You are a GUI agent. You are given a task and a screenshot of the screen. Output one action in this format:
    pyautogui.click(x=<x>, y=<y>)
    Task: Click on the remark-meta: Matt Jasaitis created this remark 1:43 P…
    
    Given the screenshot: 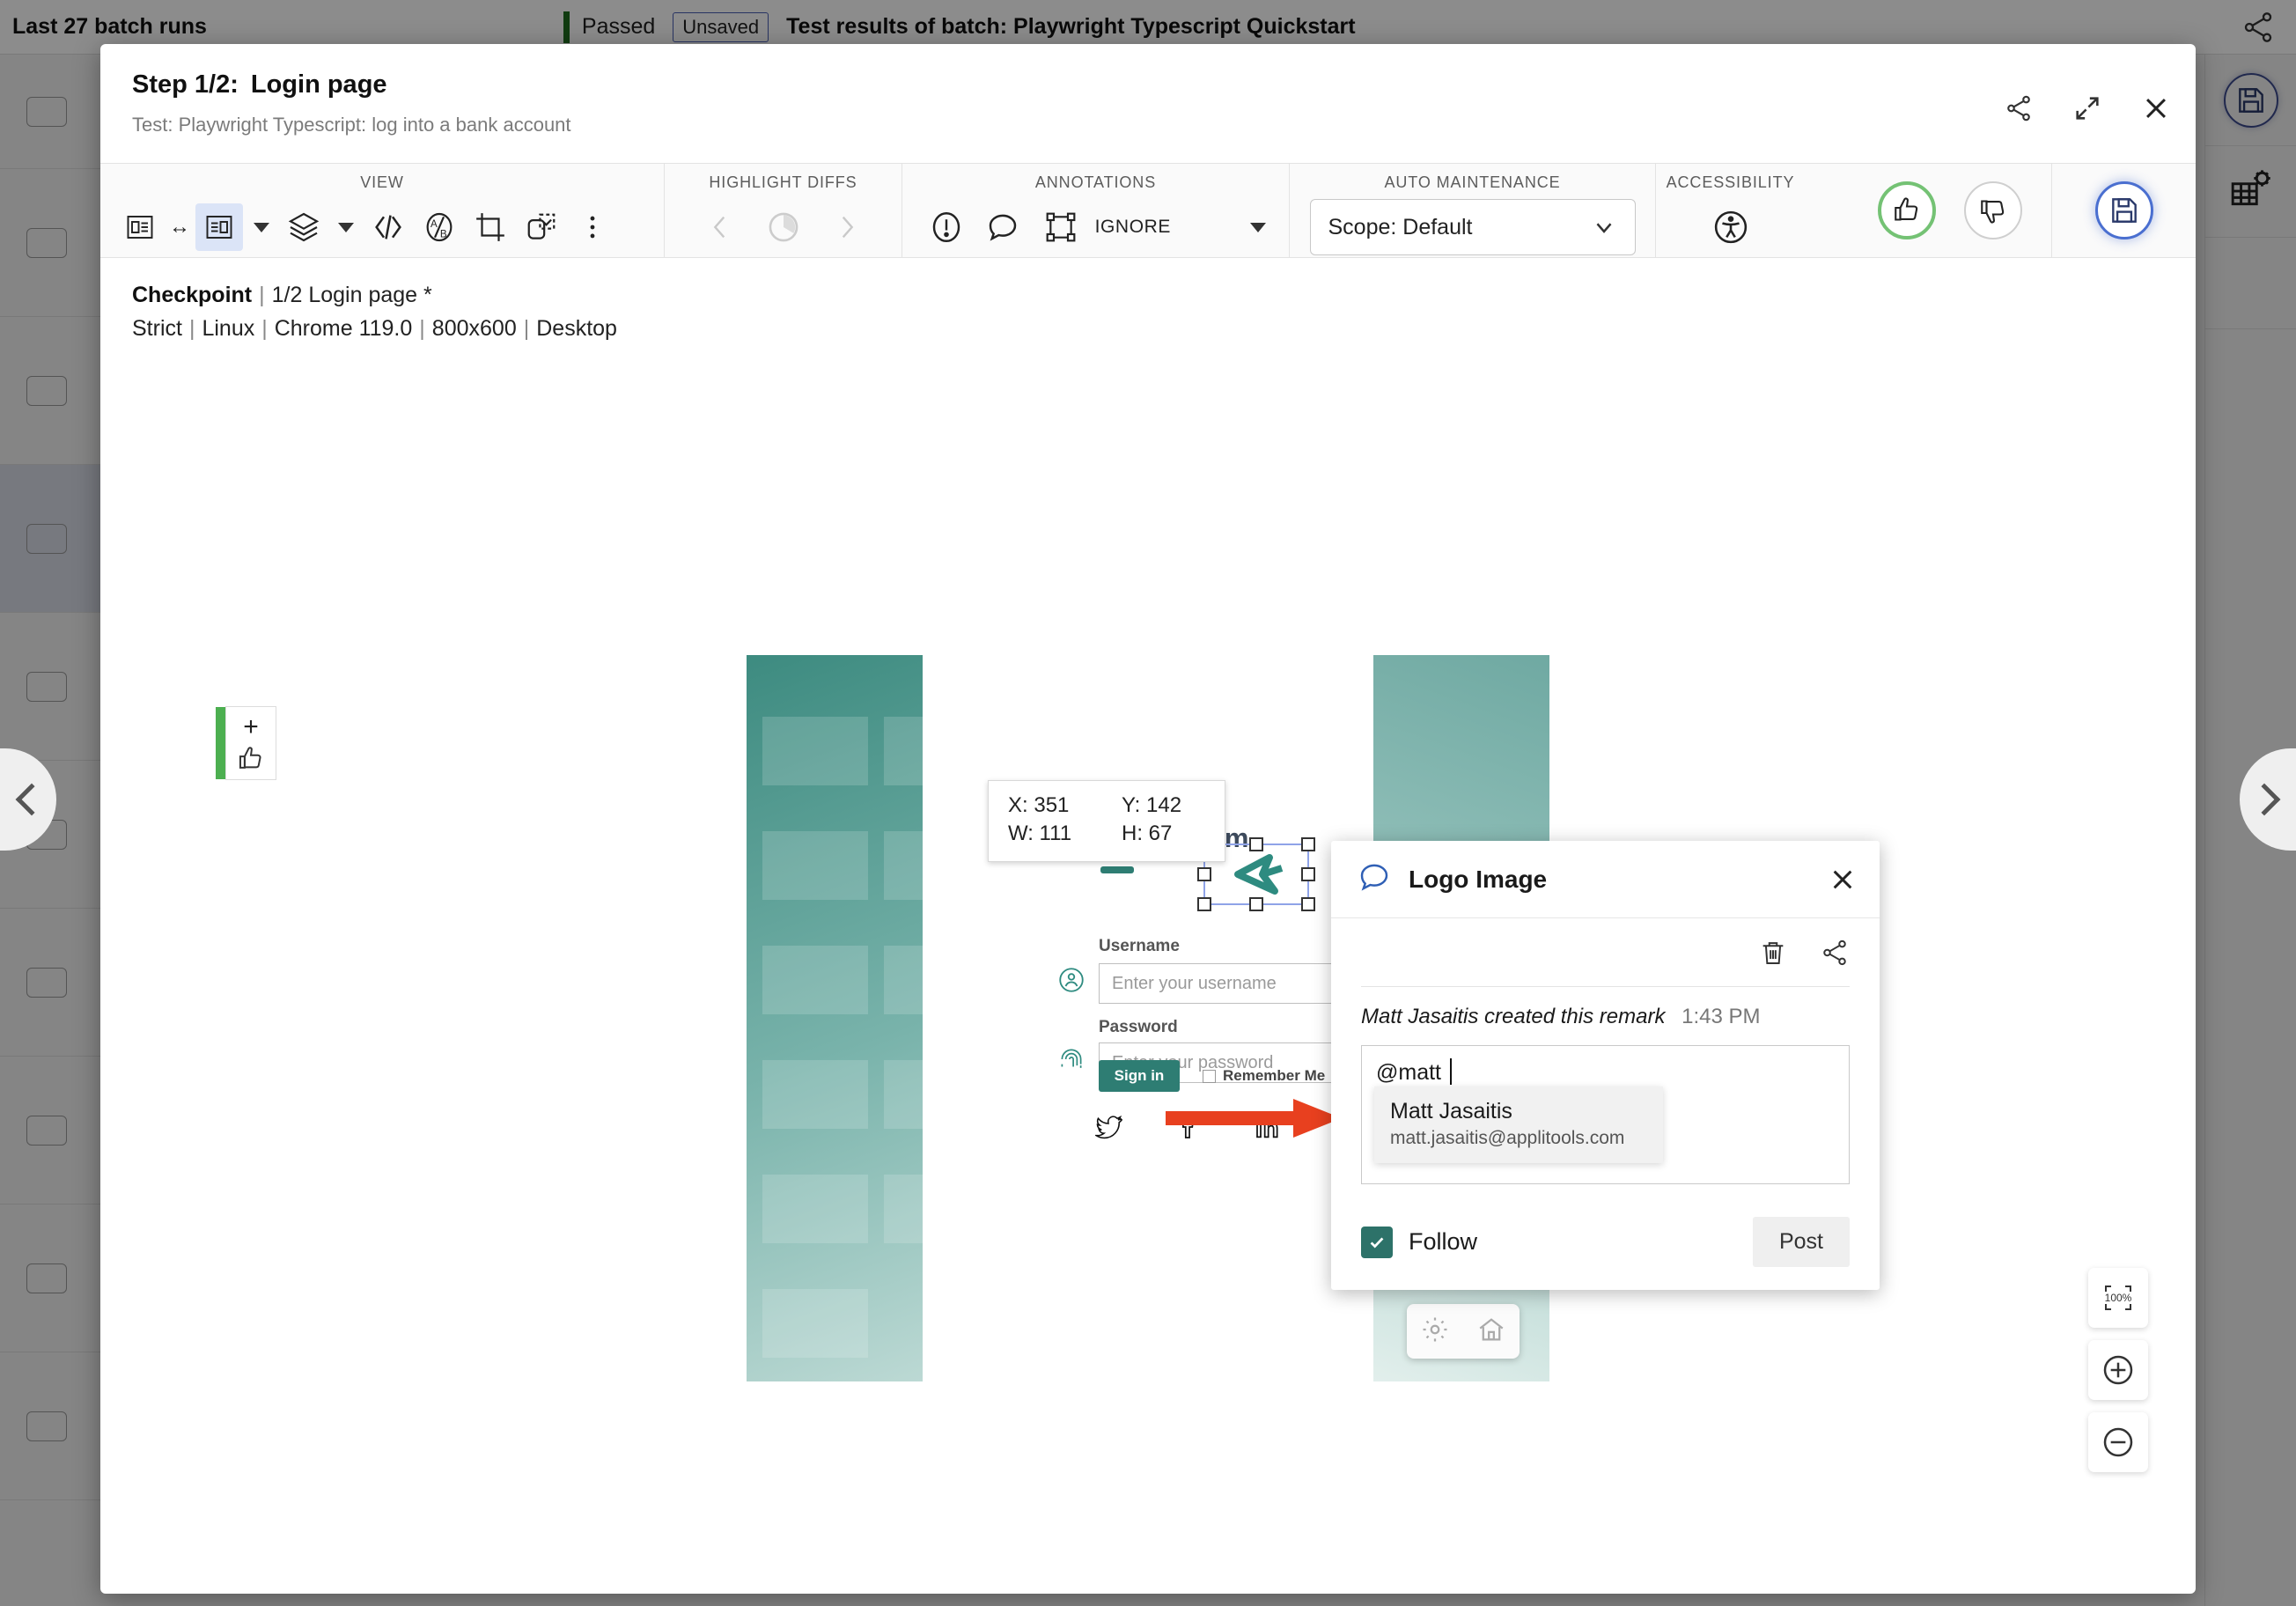 What is the action you would take?
    pyautogui.click(x=1605, y=1008)
    